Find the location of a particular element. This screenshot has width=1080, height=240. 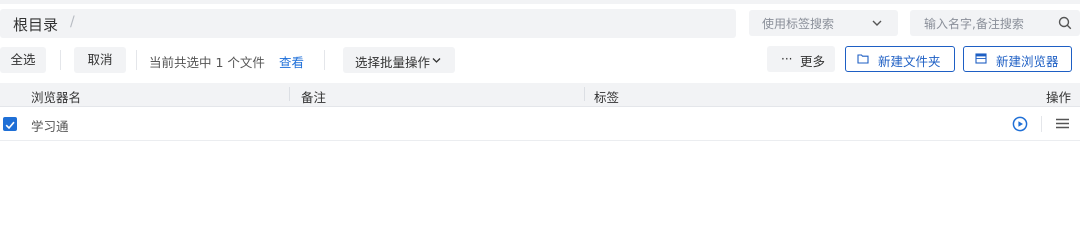

more-label: 更多 is located at coordinates (813, 61).